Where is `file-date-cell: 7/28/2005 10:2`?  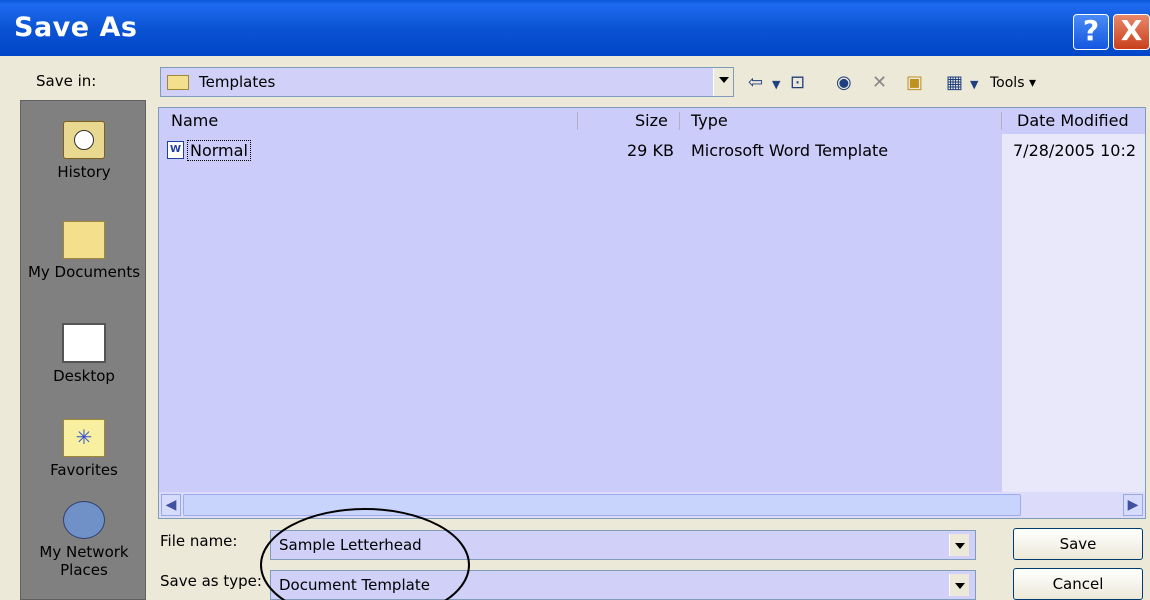
file-date-cell: 7/28/2005 10:2 is located at coordinates (1075, 150).